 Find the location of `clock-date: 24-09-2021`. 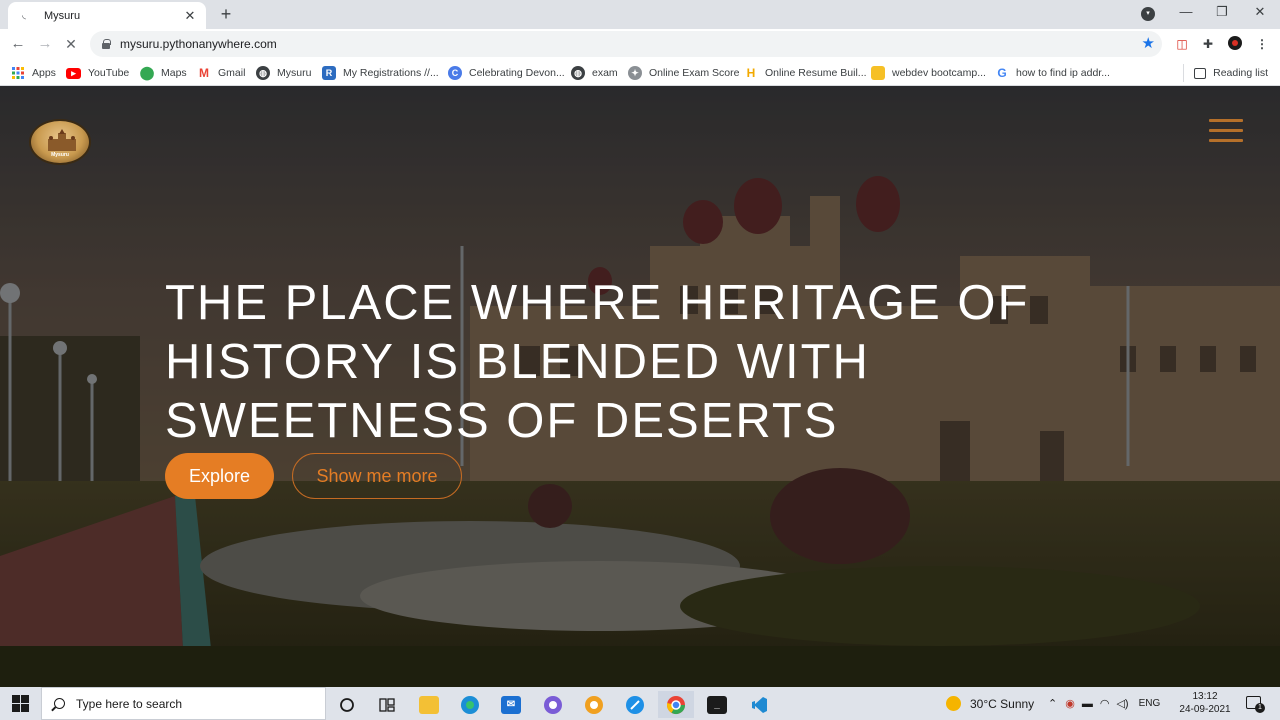

clock-date: 24-09-2021 is located at coordinates (1205, 709).